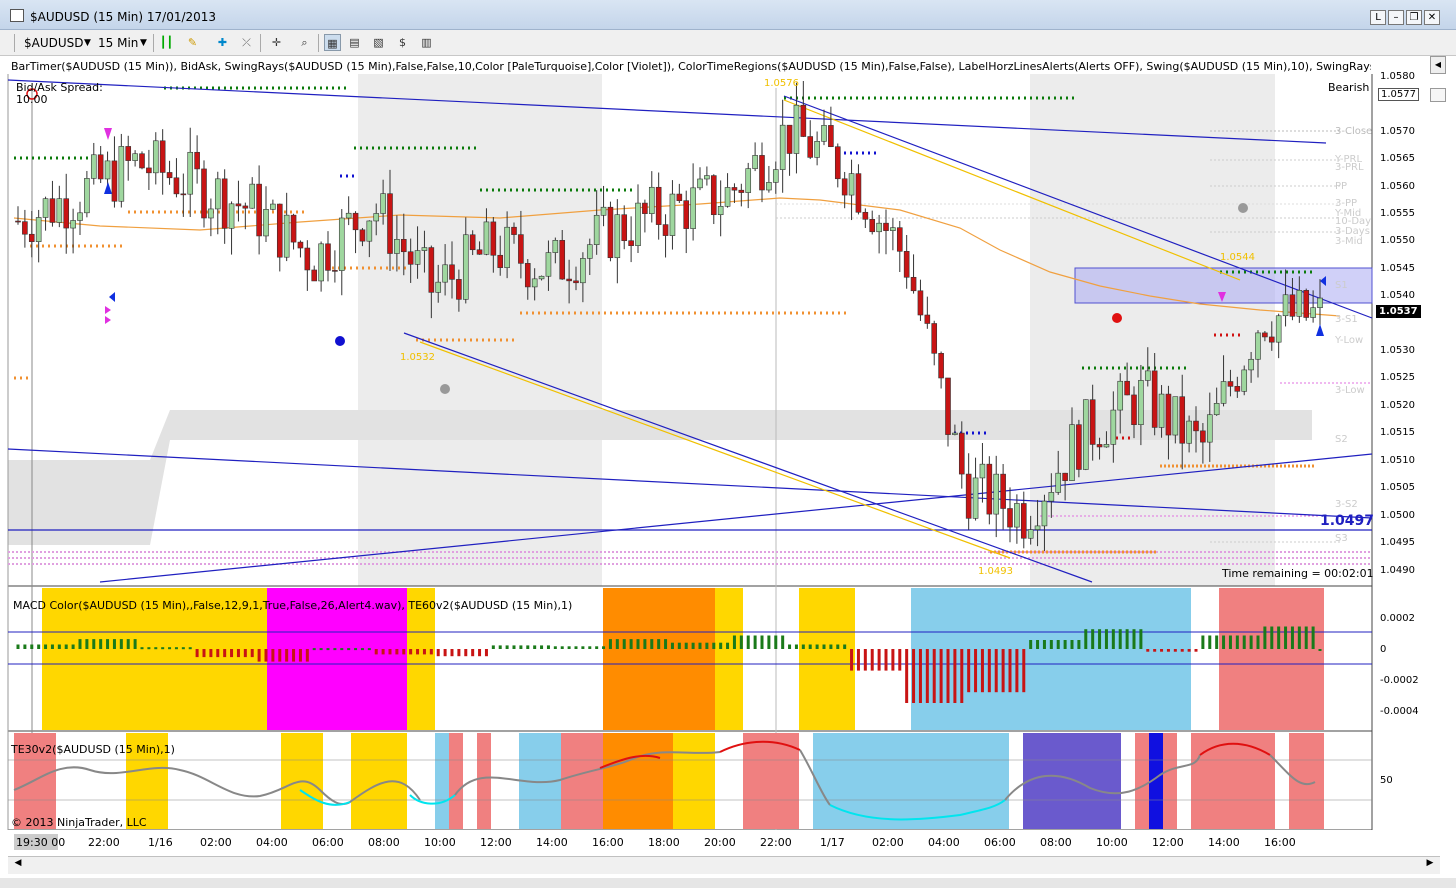  What do you see at coordinates (304, 42) in the screenshot?
I see `zoom-icon: ⌕` at bounding box center [304, 42].